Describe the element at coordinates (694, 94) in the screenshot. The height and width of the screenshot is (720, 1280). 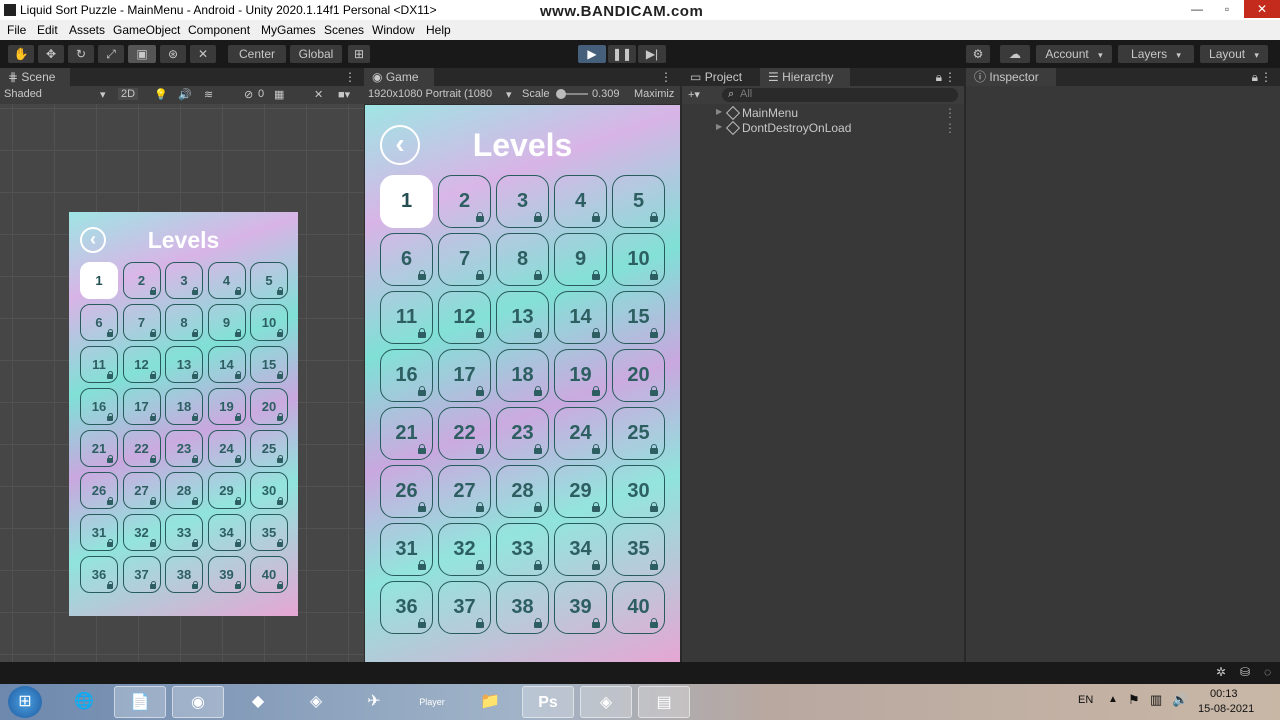
I see `create-add-icon: +▾` at that location.